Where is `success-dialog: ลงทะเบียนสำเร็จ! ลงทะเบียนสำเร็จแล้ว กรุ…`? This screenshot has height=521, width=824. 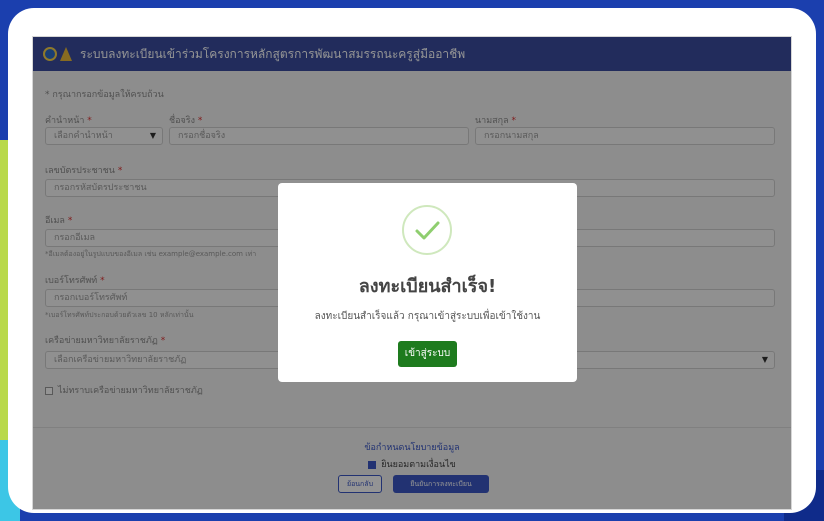
success-dialog: ลงทะเบียนสำเร็จ! ลงทะเบียนสำเร็จแล้ว กรุ… is located at coordinates (427, 282).